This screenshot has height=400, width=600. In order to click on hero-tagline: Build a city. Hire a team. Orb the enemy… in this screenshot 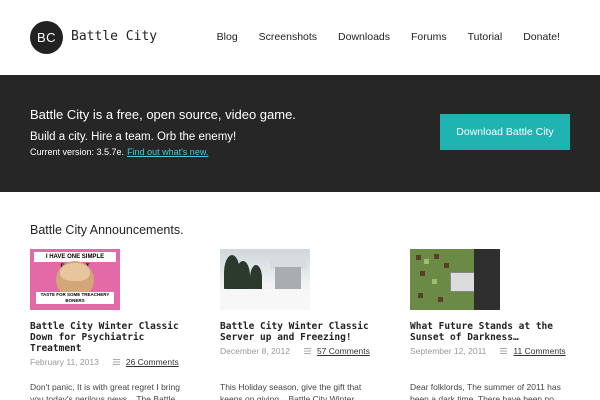, I will do `click(133, 137)`.